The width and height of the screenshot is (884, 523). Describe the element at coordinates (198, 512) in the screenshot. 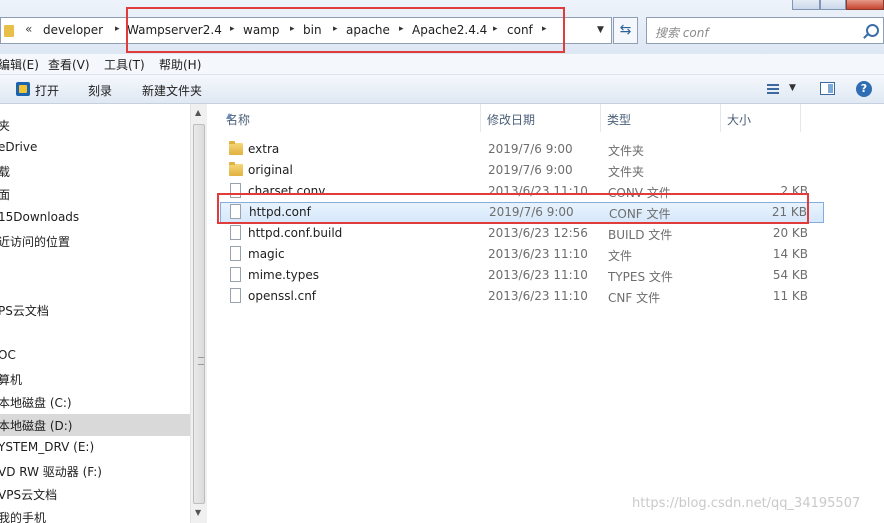

I see `scroll-down-icon: ▼` at that location.